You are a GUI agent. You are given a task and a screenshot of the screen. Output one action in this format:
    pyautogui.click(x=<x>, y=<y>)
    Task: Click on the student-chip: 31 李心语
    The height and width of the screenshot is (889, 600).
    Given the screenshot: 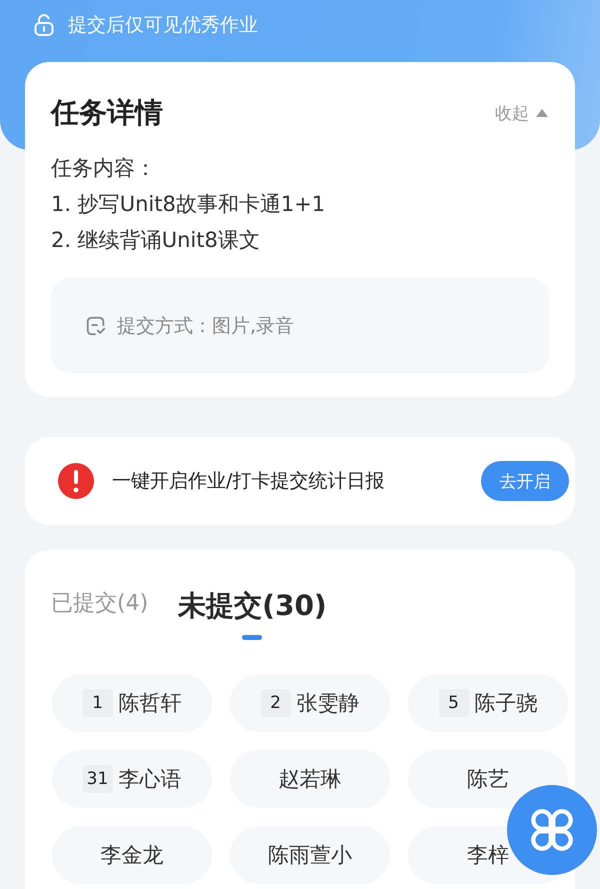 What is the action you would take?
    pyautogui.click(x=132, y=779)
    